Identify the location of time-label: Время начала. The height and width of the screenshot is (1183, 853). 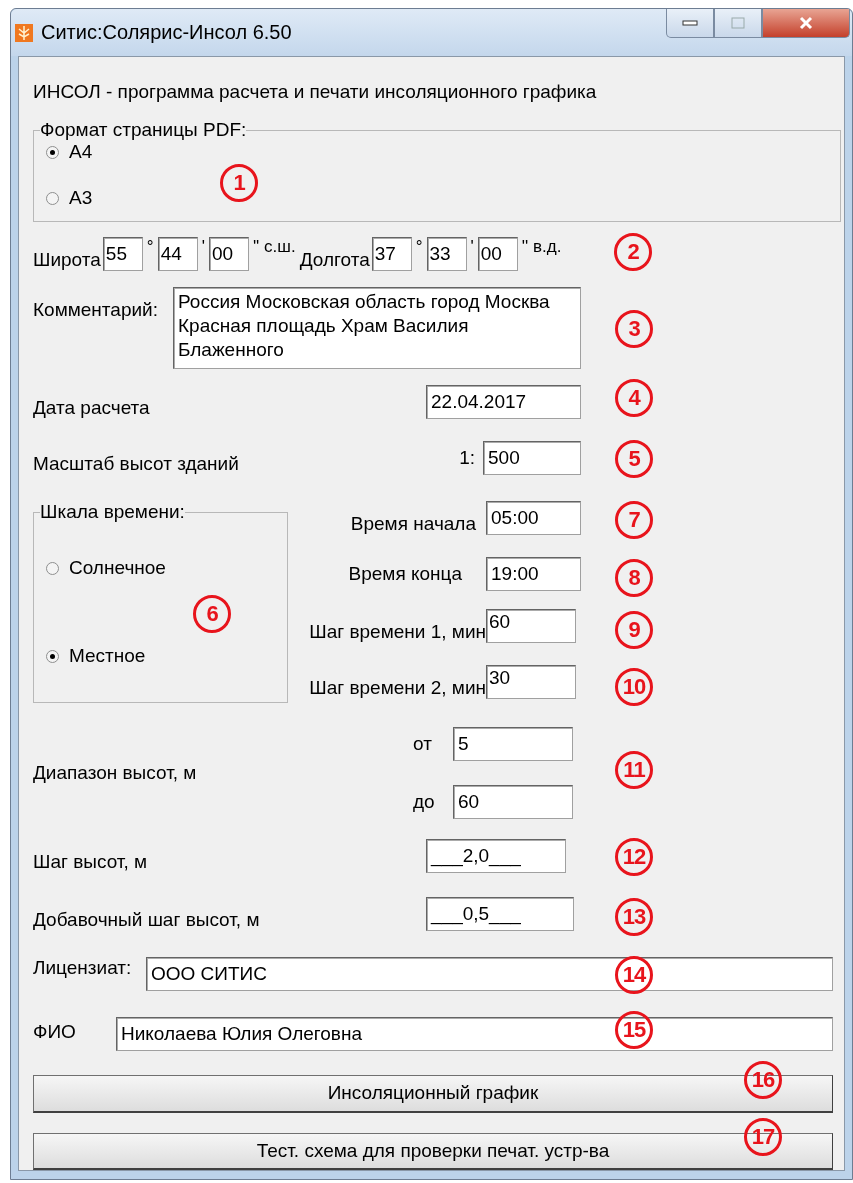
(413, 524).